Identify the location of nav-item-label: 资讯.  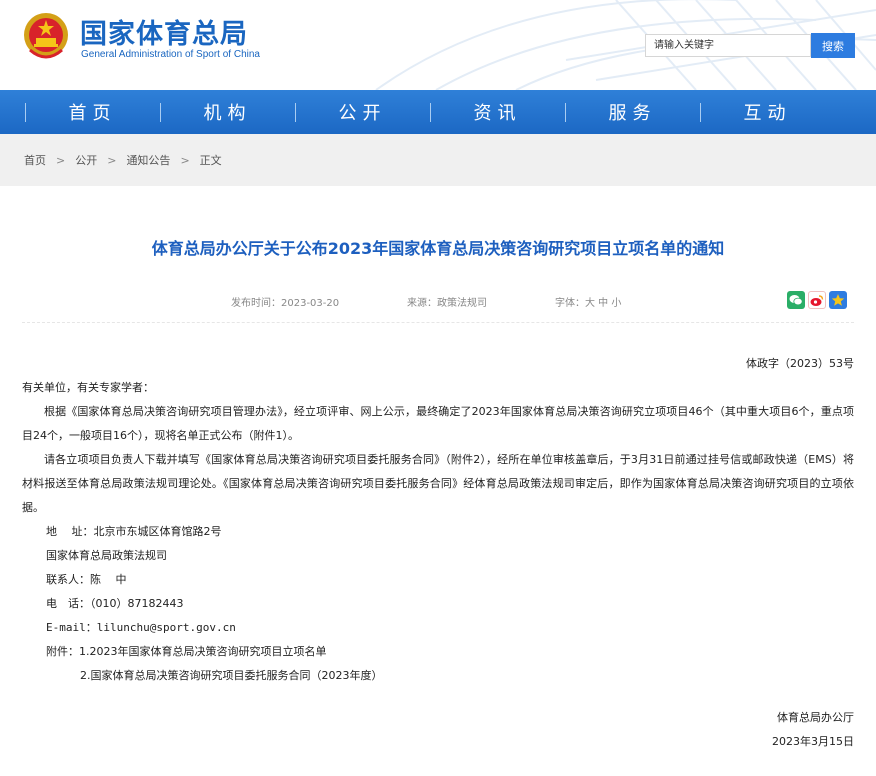
(497, 113).